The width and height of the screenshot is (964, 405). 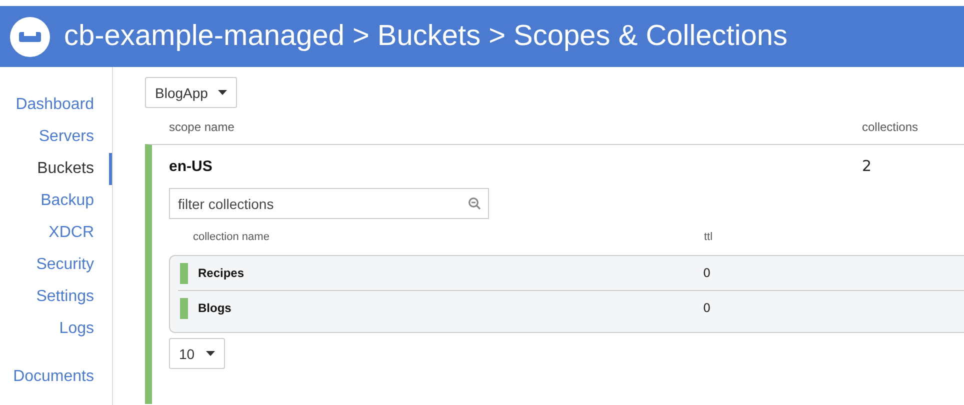 I want to click on column-header: ttl, so click(x=708, y=237).